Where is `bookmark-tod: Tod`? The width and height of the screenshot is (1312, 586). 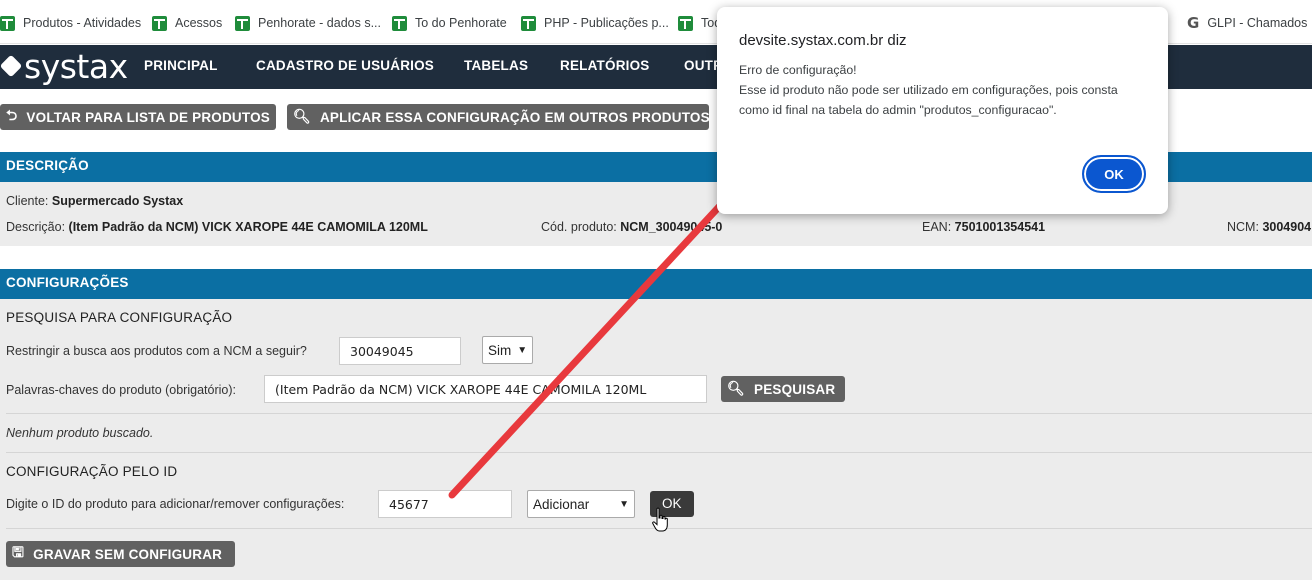 bookmark-tod: Tod is located at coordinates (699, 23).